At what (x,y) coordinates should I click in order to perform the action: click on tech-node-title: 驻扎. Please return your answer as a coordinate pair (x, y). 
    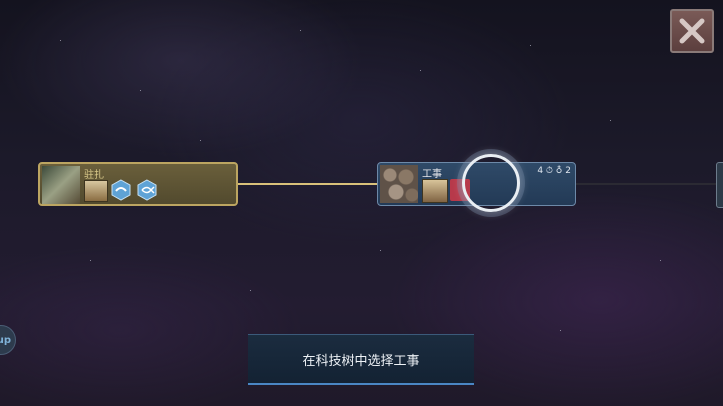
    Looking at the image, I should click on (94, 175).